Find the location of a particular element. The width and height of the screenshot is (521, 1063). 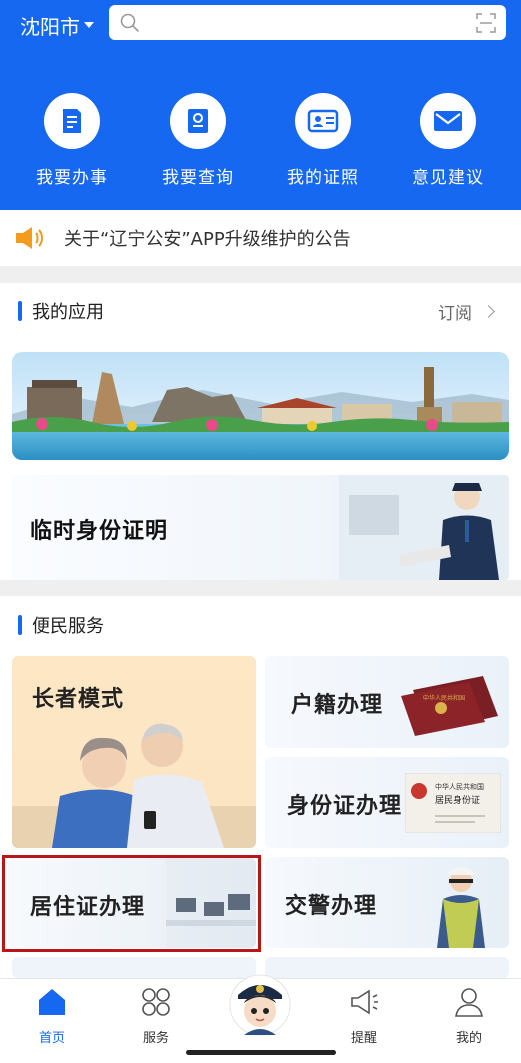

tab-mine: 我的 is located at coordinates (469, 1015).